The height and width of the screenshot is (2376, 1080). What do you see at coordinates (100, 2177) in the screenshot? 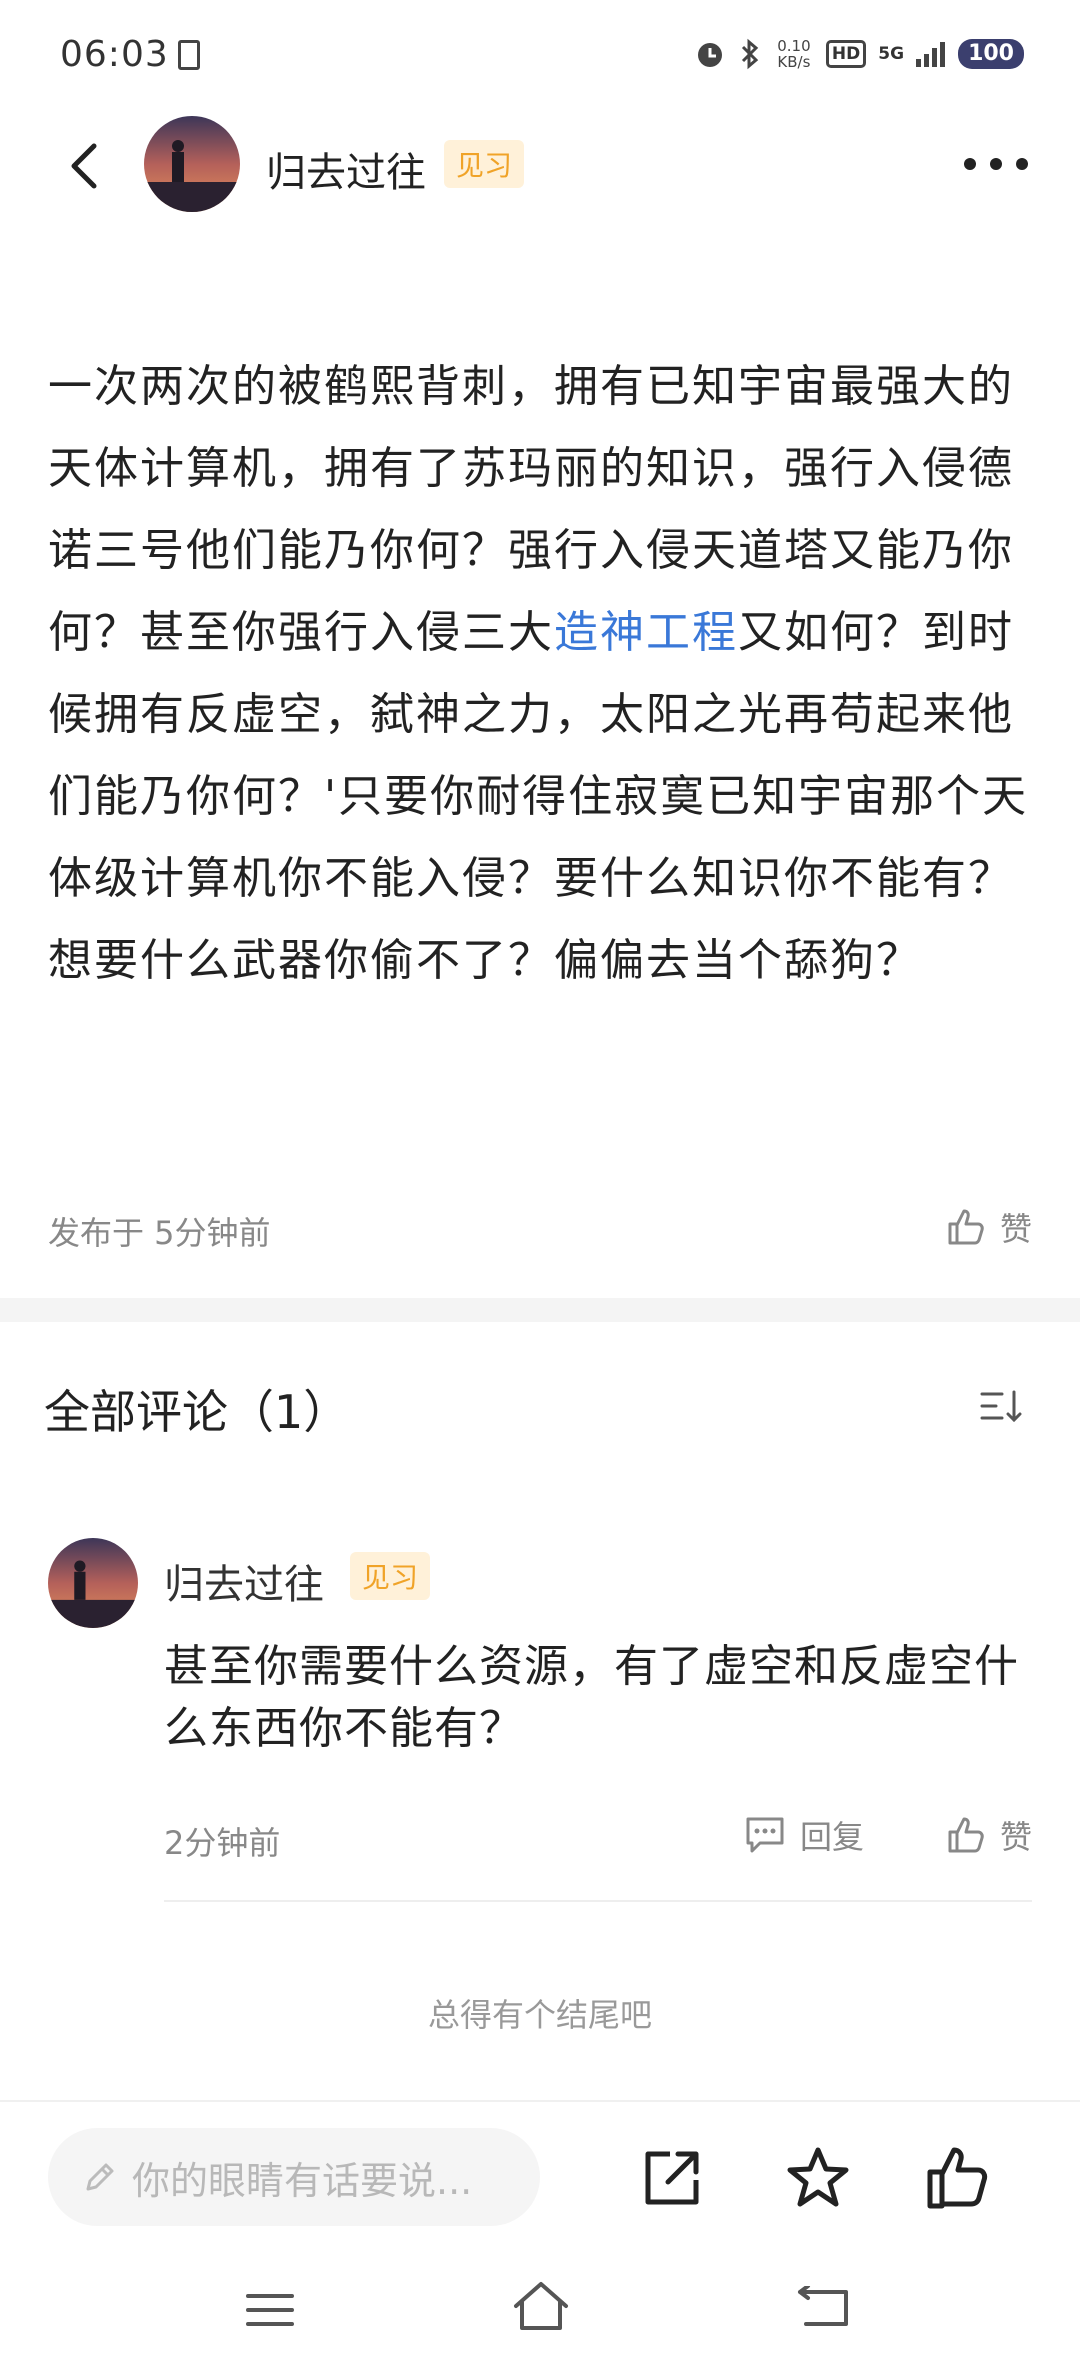
I see `pencil-icon` at bounding box center [100, 2177].